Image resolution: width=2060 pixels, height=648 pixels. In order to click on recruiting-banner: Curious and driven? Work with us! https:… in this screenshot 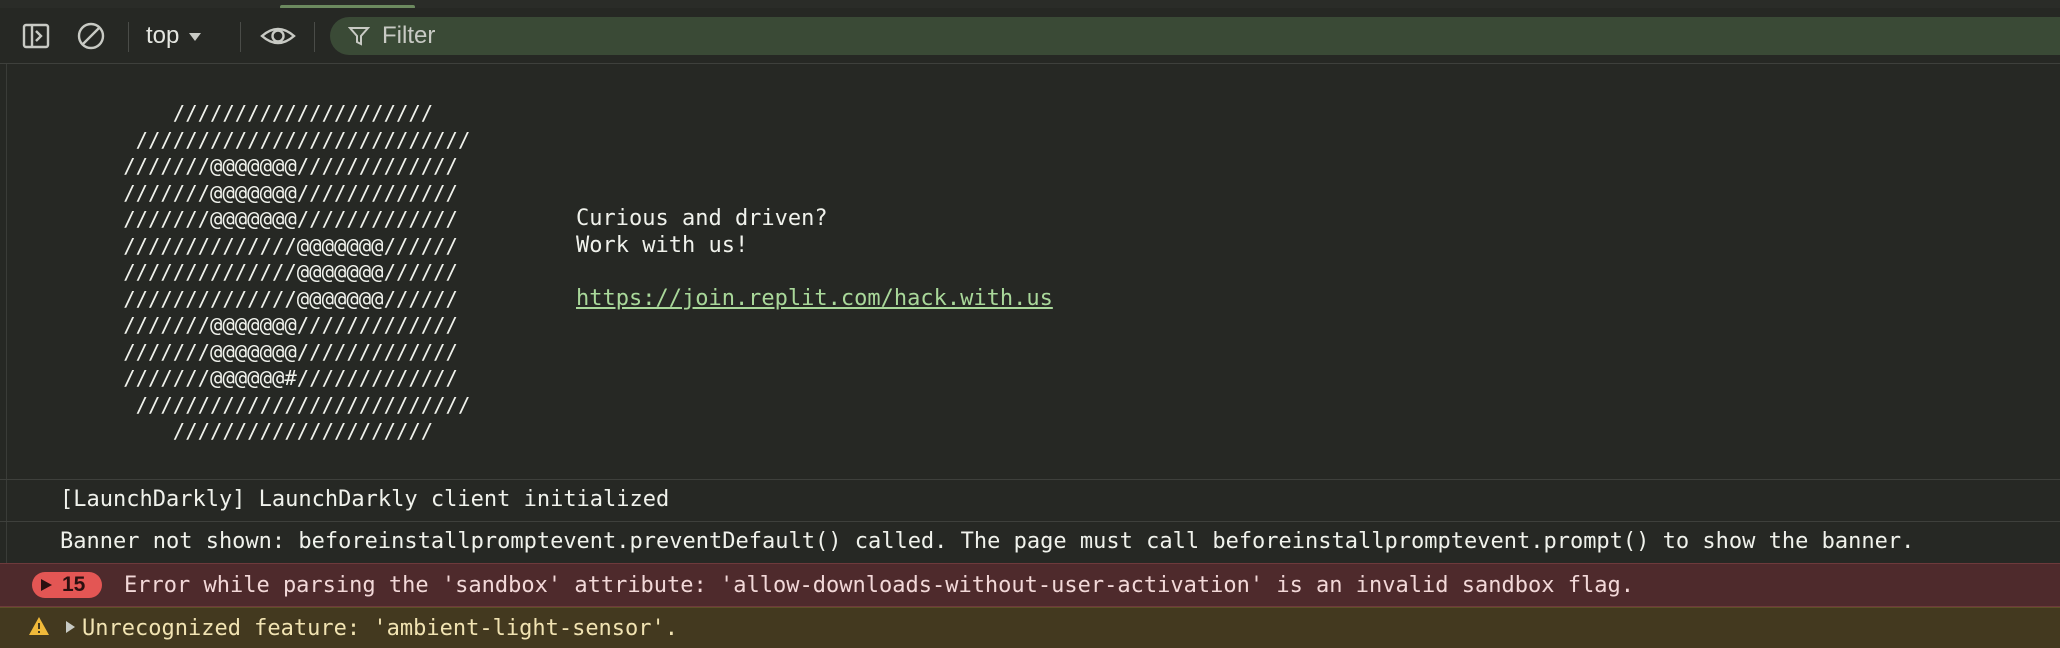, I will do `click(814, 259)`.